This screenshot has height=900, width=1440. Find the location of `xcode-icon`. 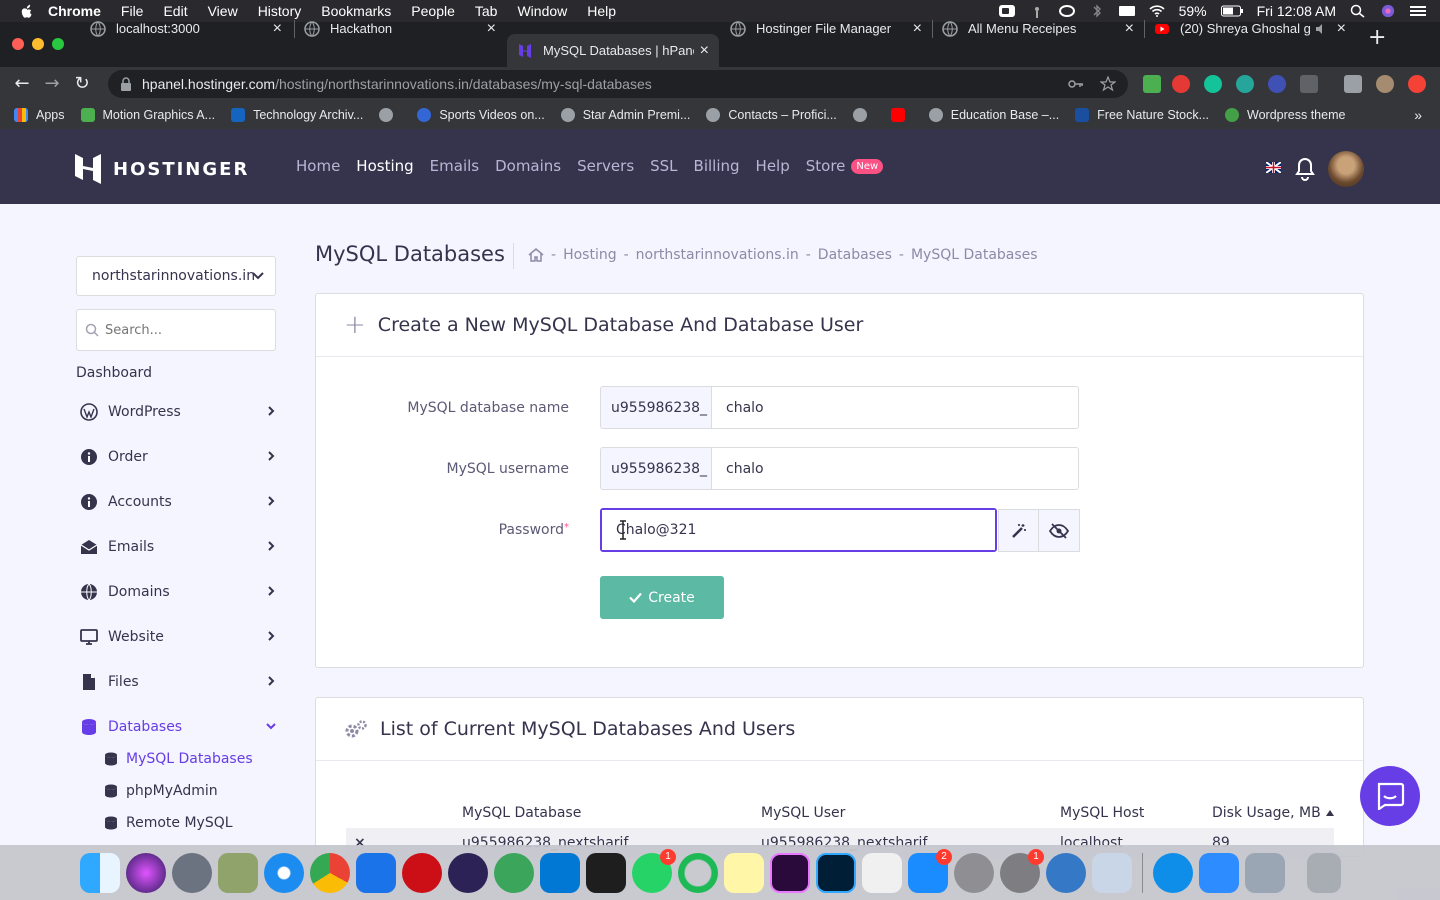

xcode-icon is located at coordinates (376, 872).